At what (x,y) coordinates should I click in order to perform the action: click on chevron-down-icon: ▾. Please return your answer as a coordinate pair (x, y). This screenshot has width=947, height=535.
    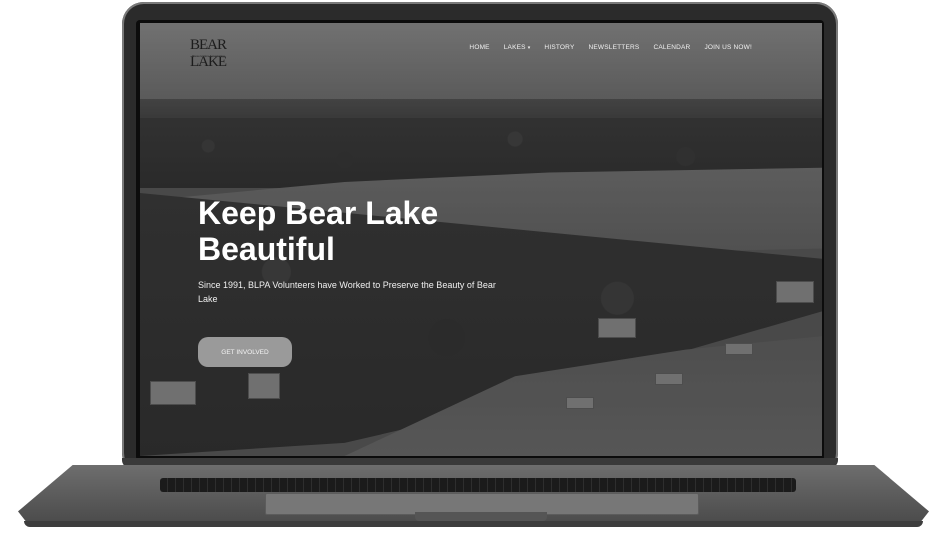
    Looking at the image, I should click on (529, 48).